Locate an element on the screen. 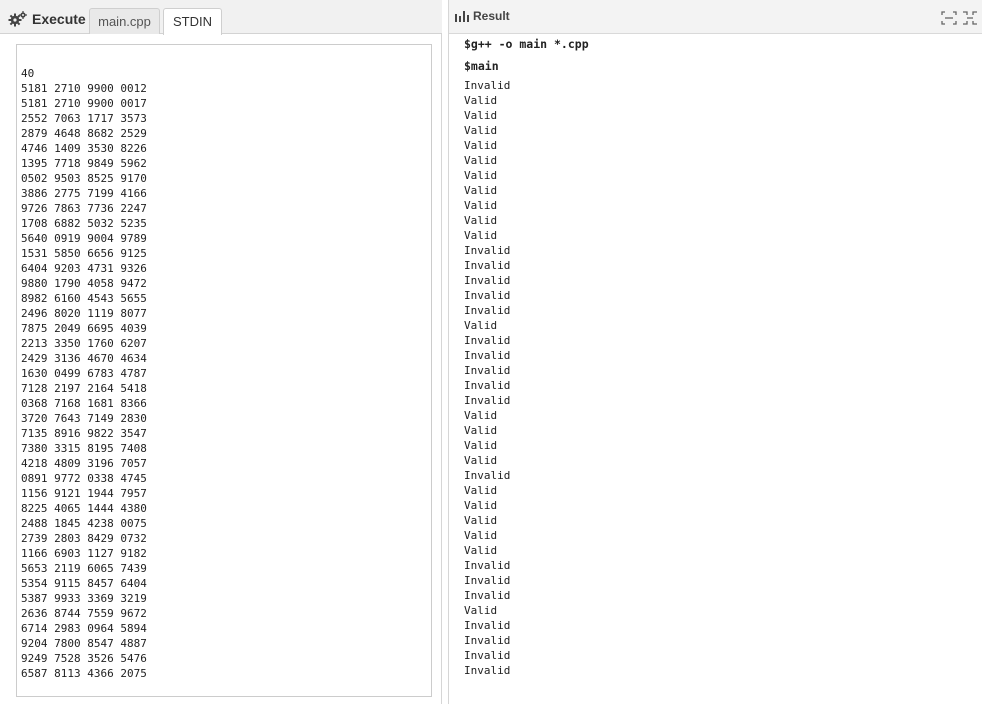 Image resolution: width=982 pixels, height=704 pixels. result-title: Result is located at coordinates (482, 16).